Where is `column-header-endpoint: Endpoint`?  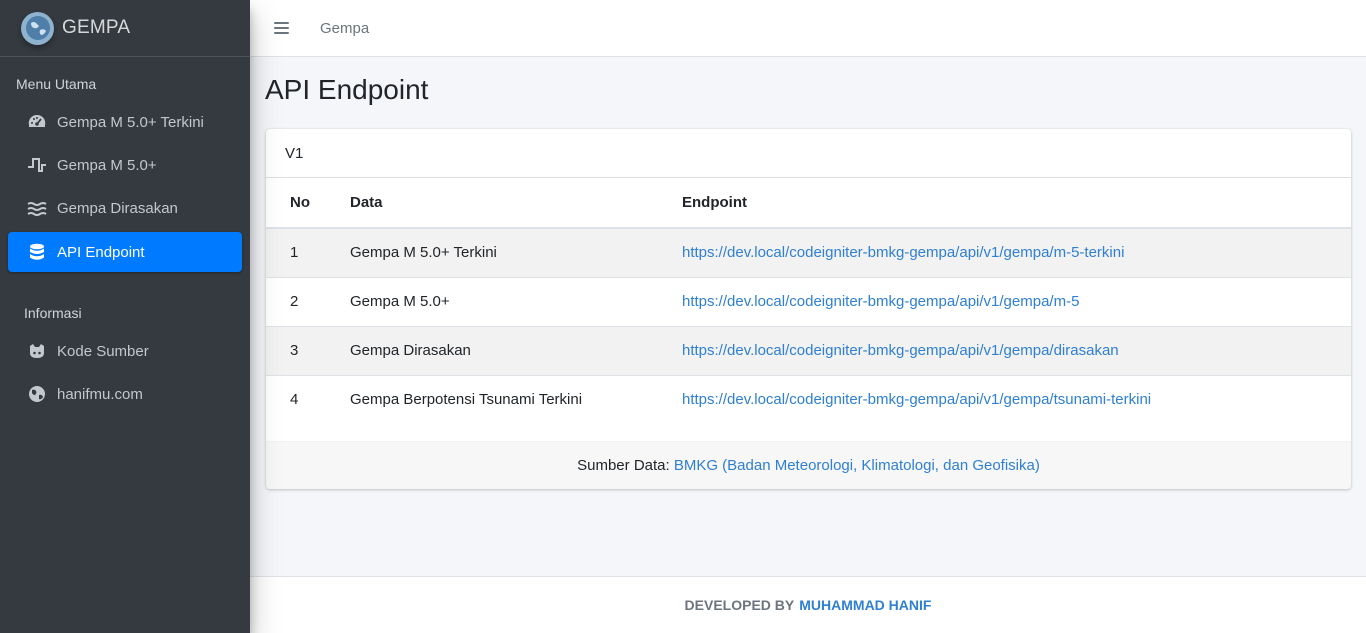 column-header-endpoint: Endpoint is located at coordinates (1016, 203).